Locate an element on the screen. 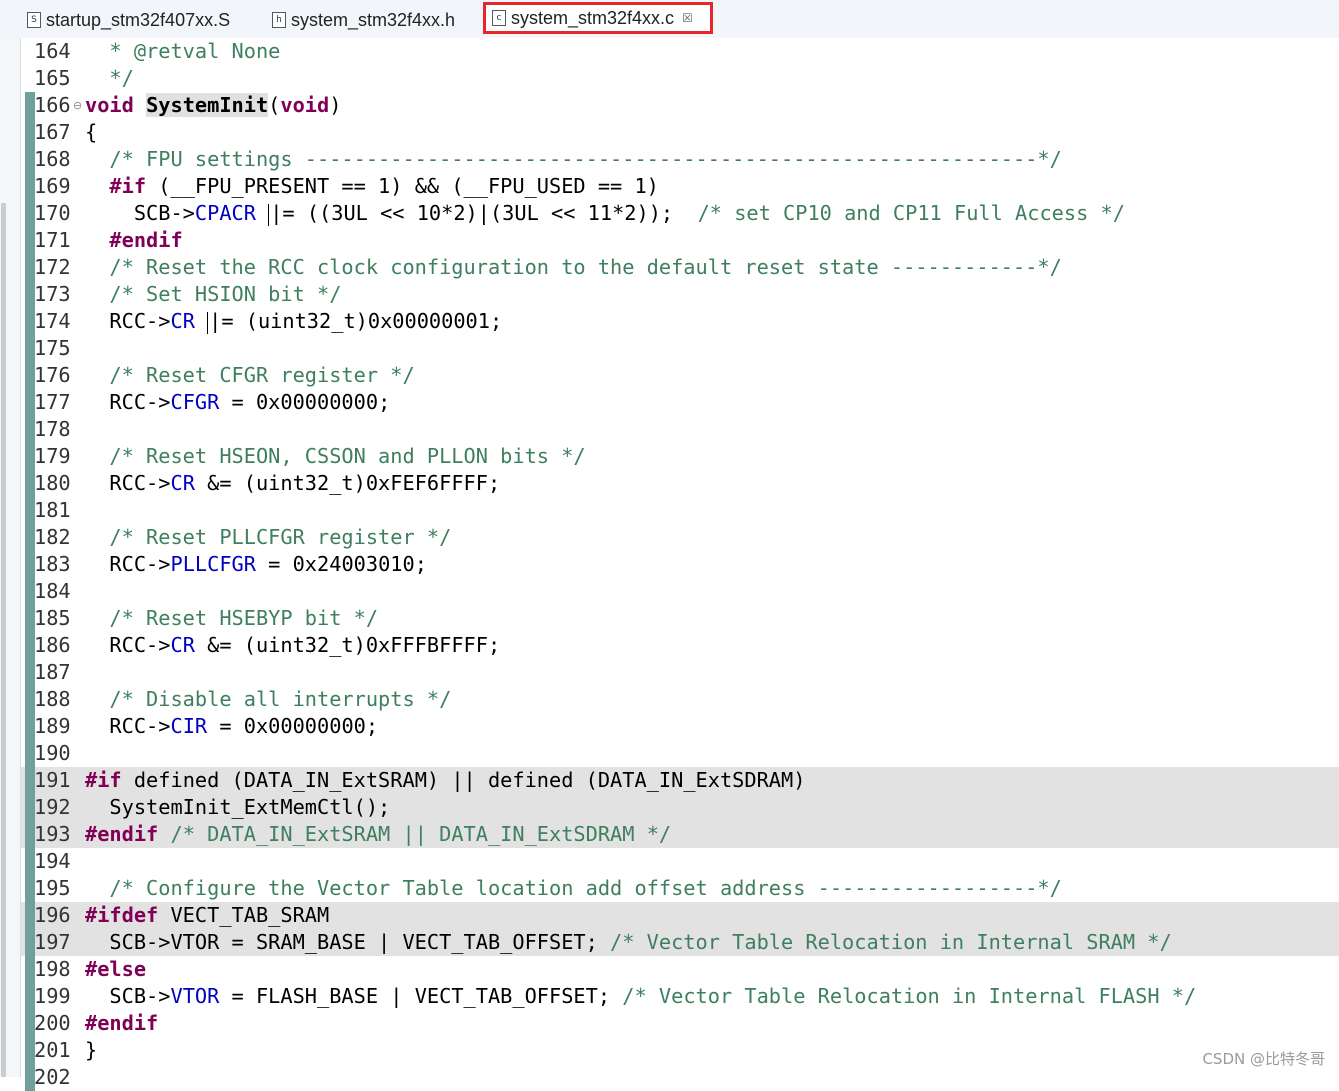 This screenshot has width=1339, height=1091. code-line: 182 /* Reset PLLCFGR register */ is located at coordinates (680, 537).